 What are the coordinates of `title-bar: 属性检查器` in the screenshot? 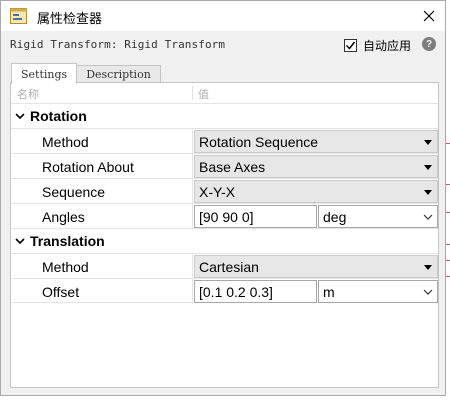 It's located at (223, 16).